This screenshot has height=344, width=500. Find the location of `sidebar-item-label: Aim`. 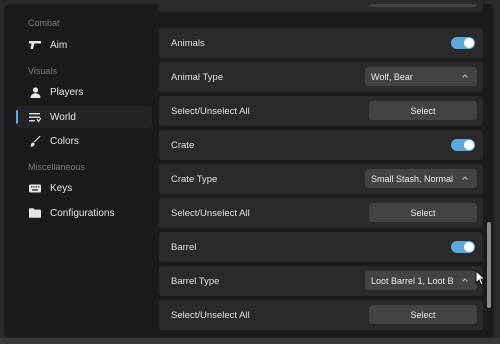

sidebar-item-label: Aim is located at coordinates (59, 45).